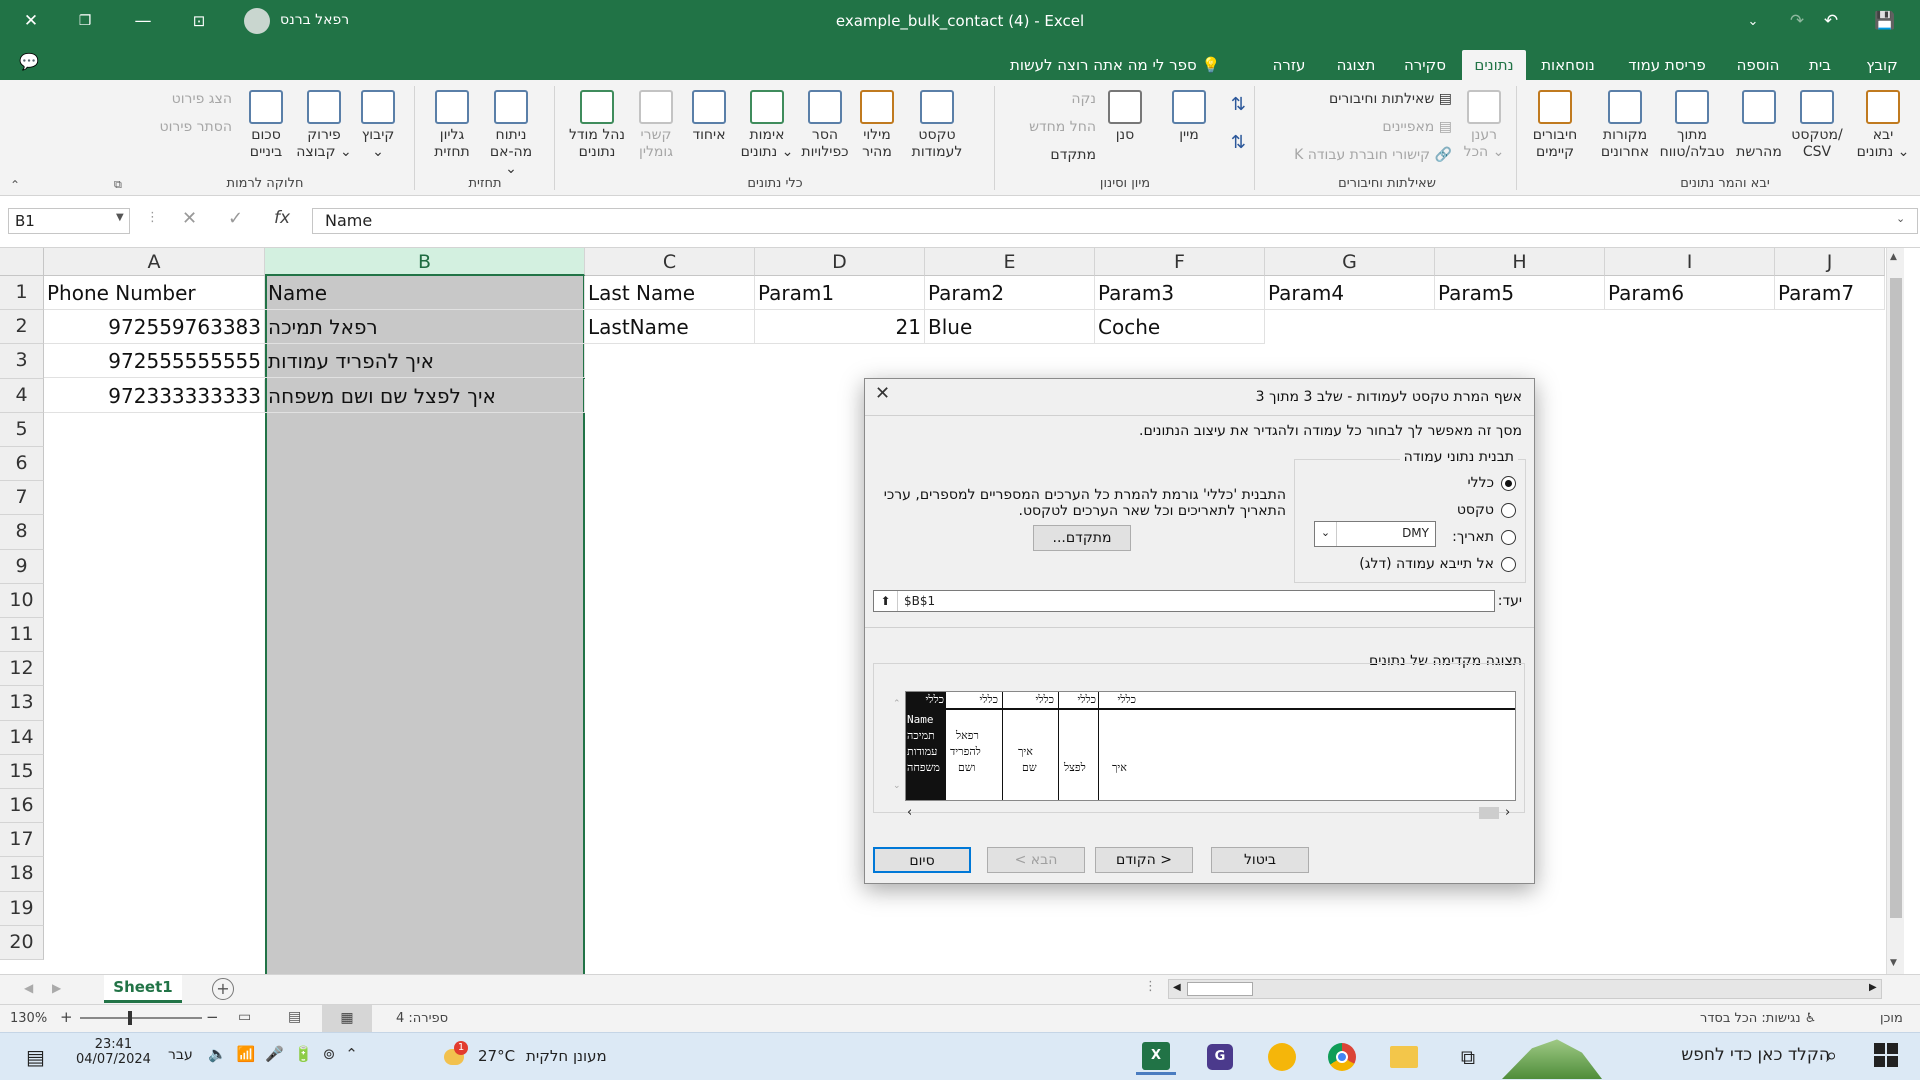  Describe the element at coordinates (143, 21) in the screenshot. I see `minimize-icon: —` at that location.